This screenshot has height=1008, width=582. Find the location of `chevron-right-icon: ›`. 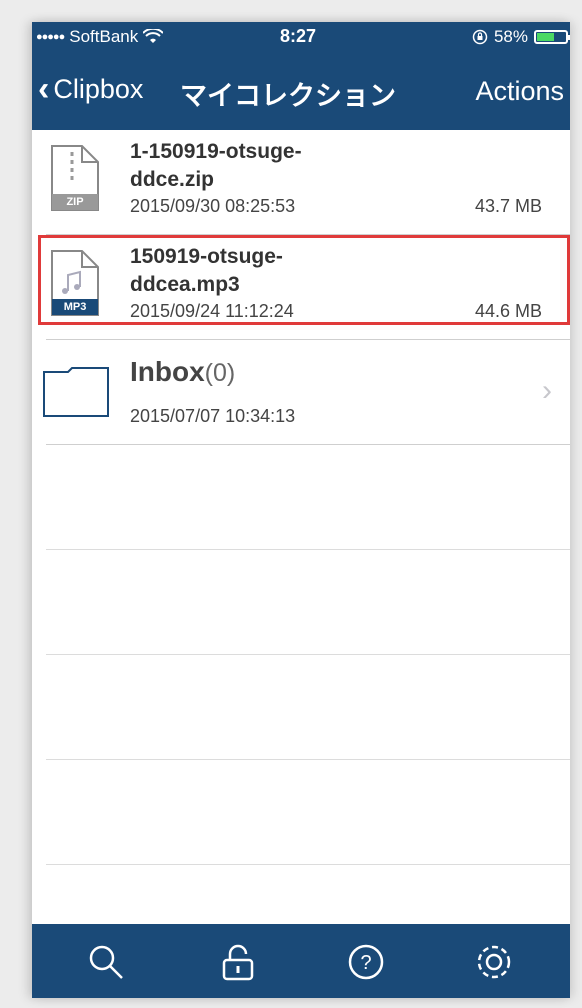

chevron-right-icon: › is located at coordinates (547, 390).